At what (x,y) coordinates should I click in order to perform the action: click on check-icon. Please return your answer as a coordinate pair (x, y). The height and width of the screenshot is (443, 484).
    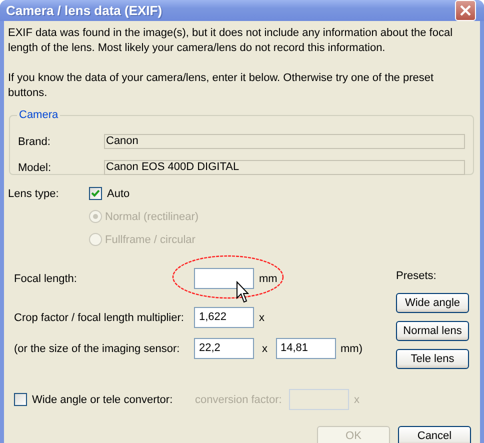
    Looking at the image, I should click on (95, 193).